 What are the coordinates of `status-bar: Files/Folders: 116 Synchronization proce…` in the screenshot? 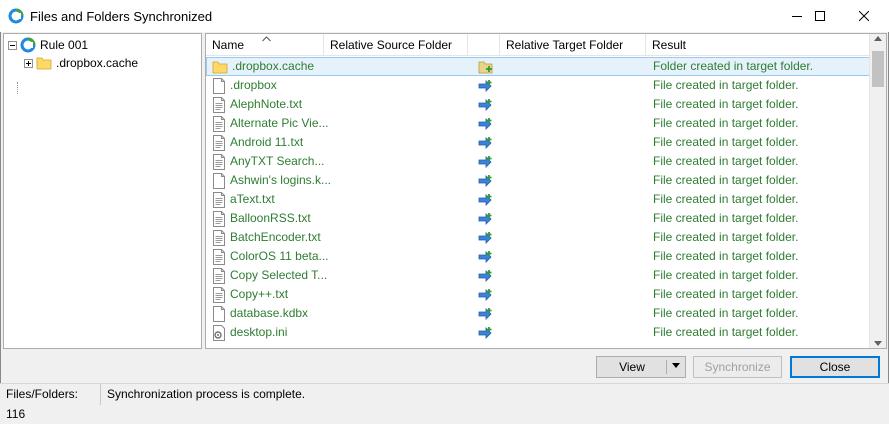 It's located at (444, 402).